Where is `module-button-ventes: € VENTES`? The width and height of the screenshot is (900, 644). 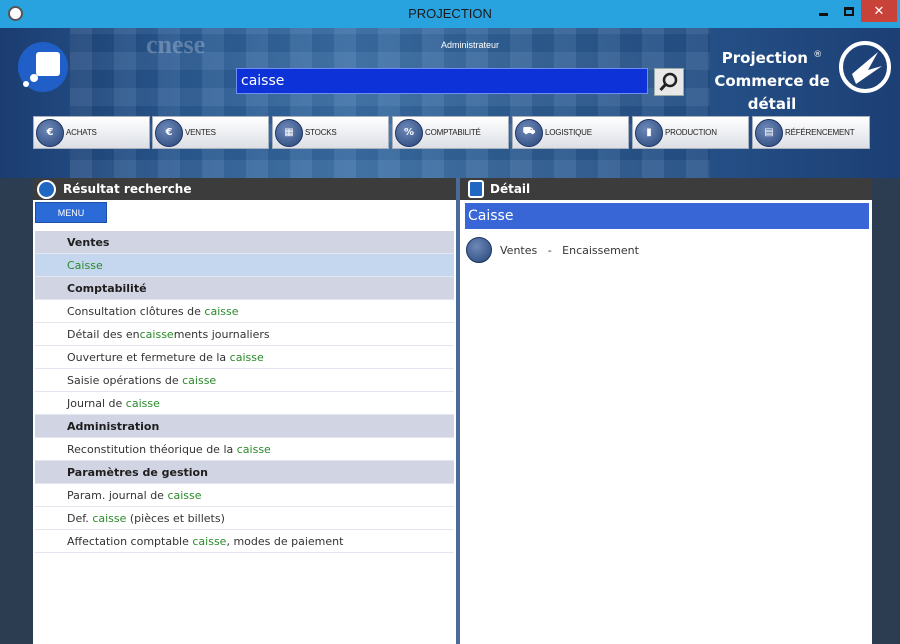
module-button-ventes: € VENTES is located at coordinates (210, 132).